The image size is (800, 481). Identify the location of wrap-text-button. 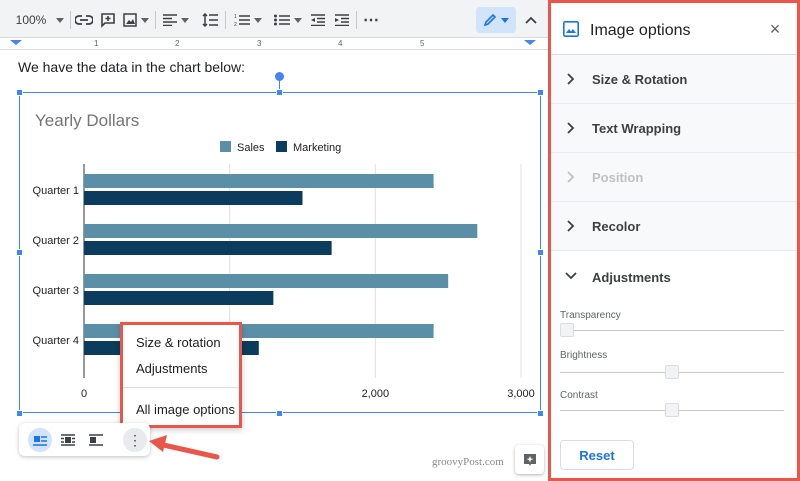
(68, 440).